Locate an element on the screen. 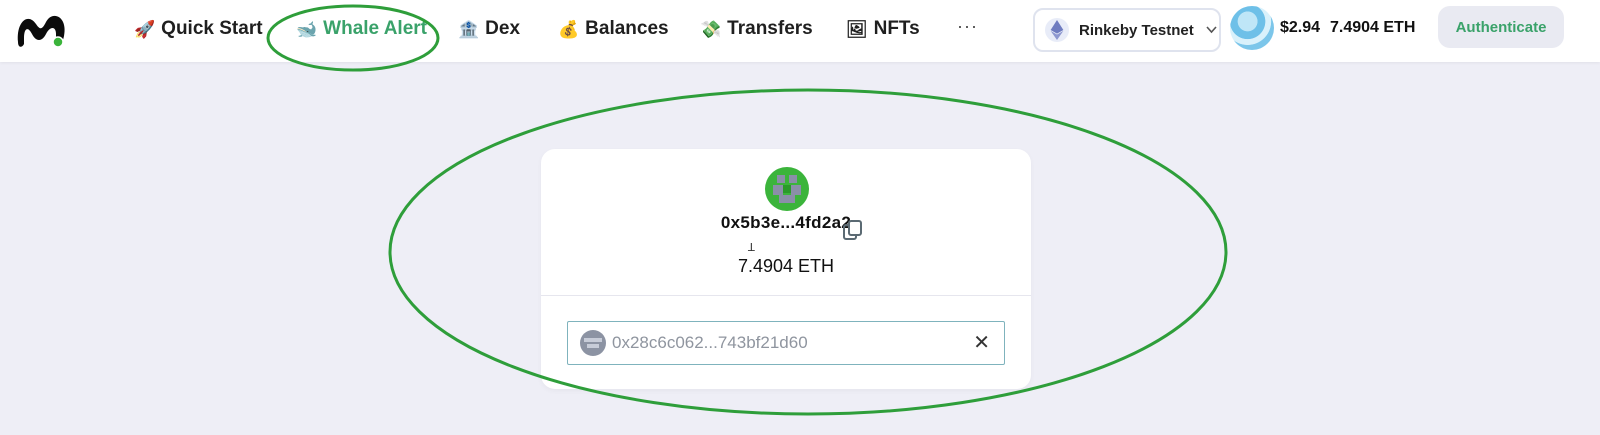 This screenshot has width=1600, height=435. nav-transfers: 💸 Transfers is located at coordinates (756, 29).